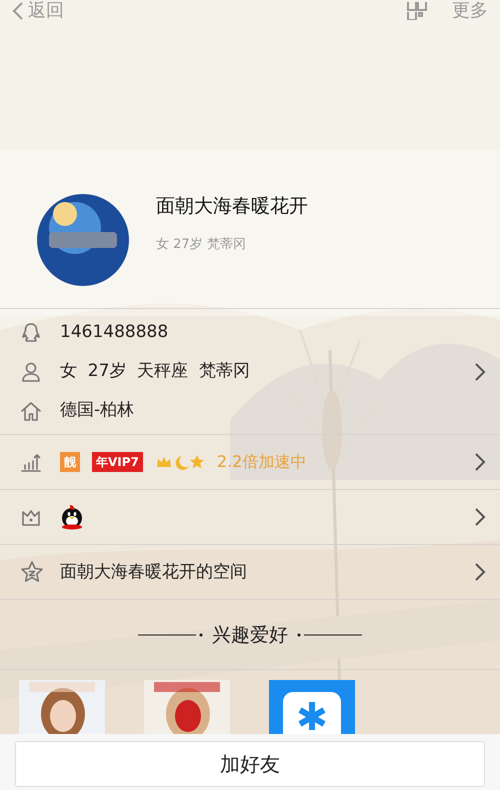 The image size is (500, 790). What do you see at coordinates (38, 11) in the screenshot?
I see `back-button: 返回` at bounding box center [38, 11].